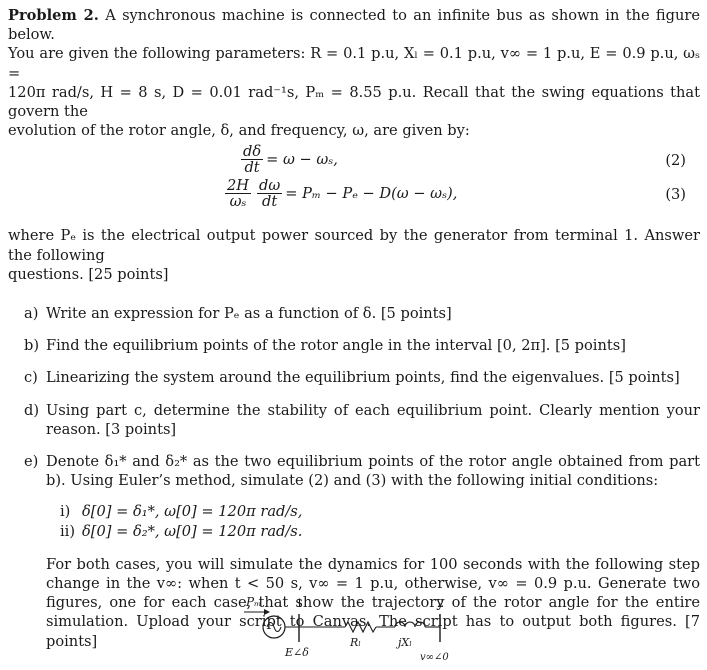 Image resolution: width=707 pixels, height=670 pixels. What do you see at coordinates (360, 627) in the screenshot?
I see `resistor-icon` at bounding box center [360, 627].